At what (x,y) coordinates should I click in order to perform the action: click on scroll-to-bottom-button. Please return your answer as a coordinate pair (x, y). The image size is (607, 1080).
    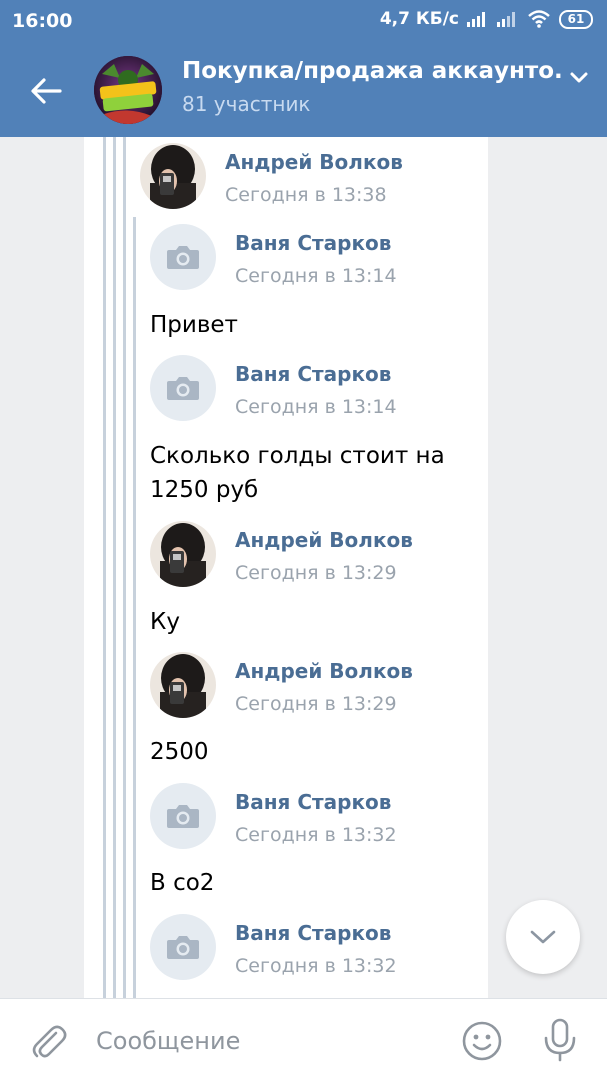
    Looking at the image, I should click on (543, 937).